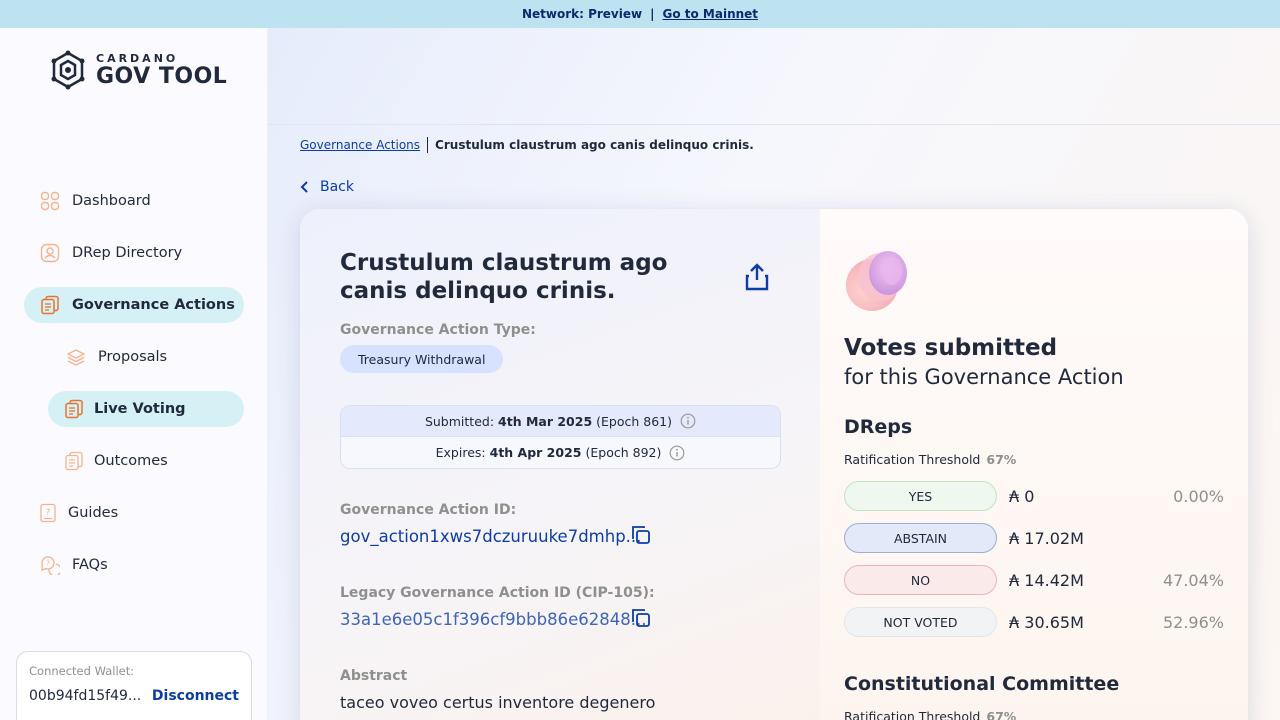 Image resolution: width=1280 pixels, height=720 pixels. I want to click on nav-label: Dashboard, so click(111, 201).